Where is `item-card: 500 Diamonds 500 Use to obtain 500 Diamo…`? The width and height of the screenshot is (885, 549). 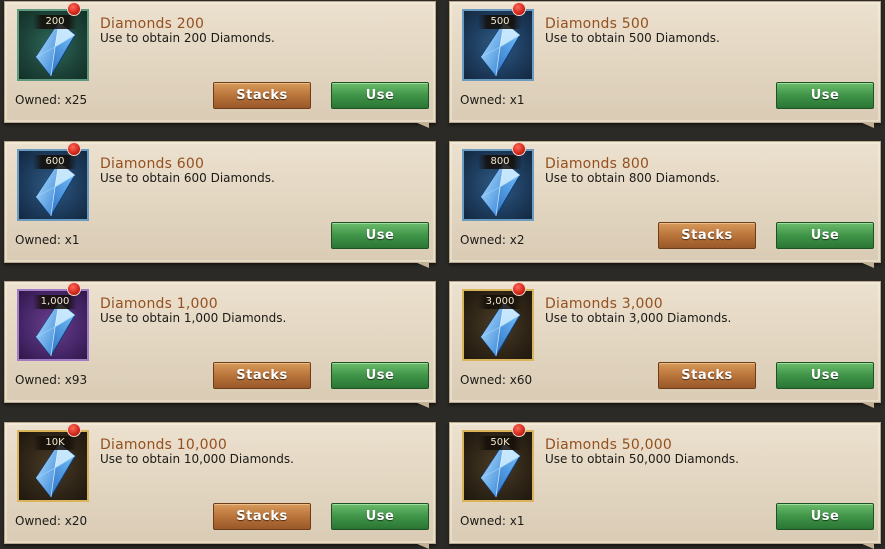
item-card: 500 Diamonds 500 Use to obtain 500 Diamo… is located at coordinates (665, 64).